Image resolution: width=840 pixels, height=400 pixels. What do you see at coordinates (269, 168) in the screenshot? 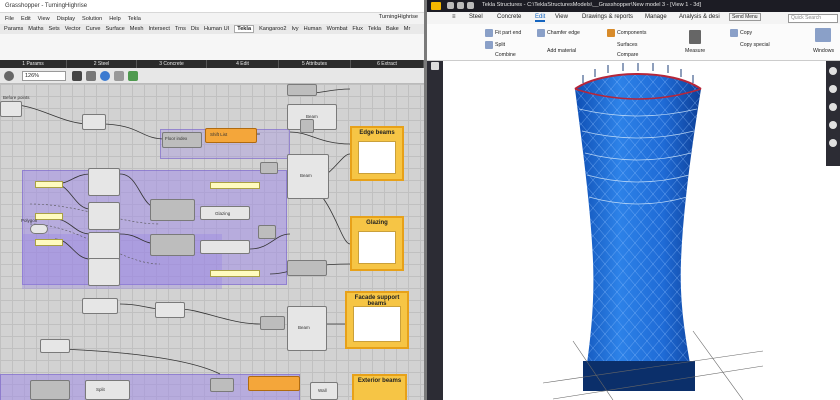
I see `node-slider-source` at bounding box center [269, 168].